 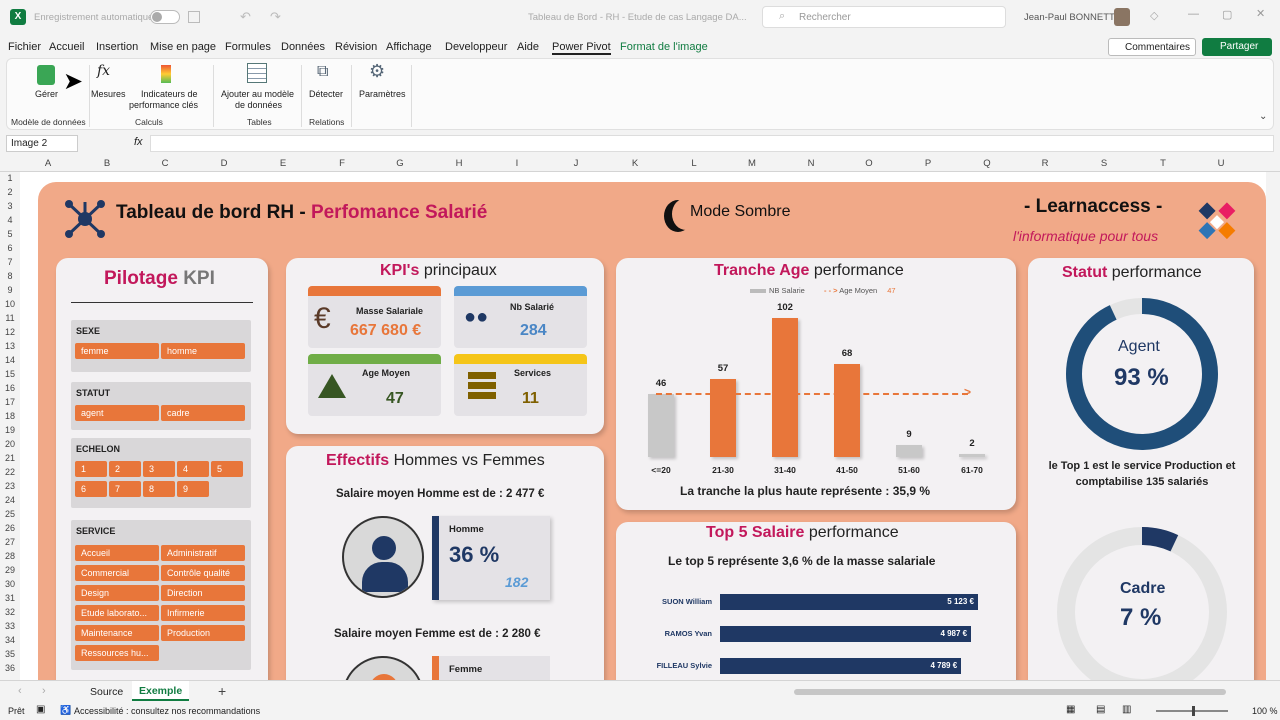 What do you see at coordinates (42, 143) in the screenshot?
I see `name-box: Image 2` at bounding box center [42, 143].